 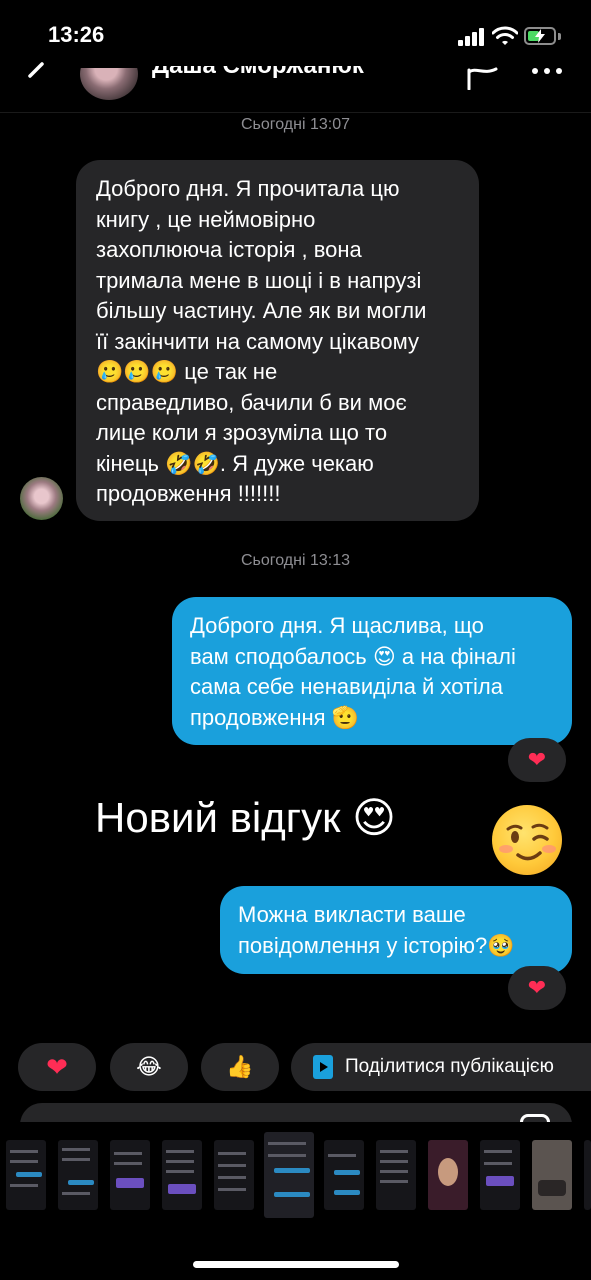 What do you see at coordinates (76, 34) in the screenshot?
I see `status-time: 13:26` at bounding box center [76, 34].